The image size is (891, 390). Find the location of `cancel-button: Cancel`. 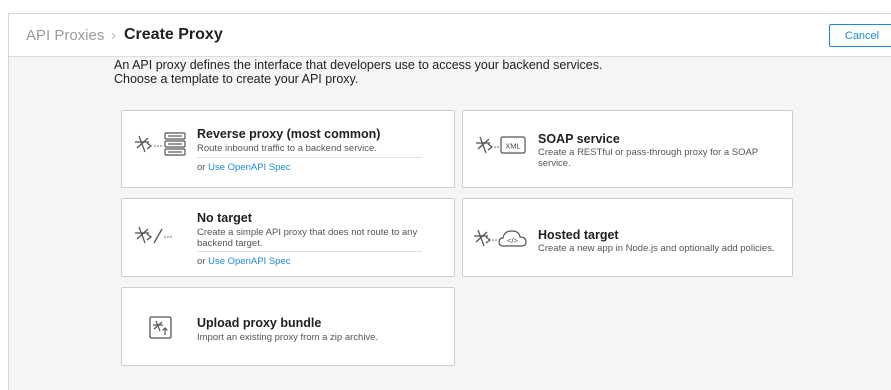

cancel-button: Cancel is located at coordinates (860, 35).